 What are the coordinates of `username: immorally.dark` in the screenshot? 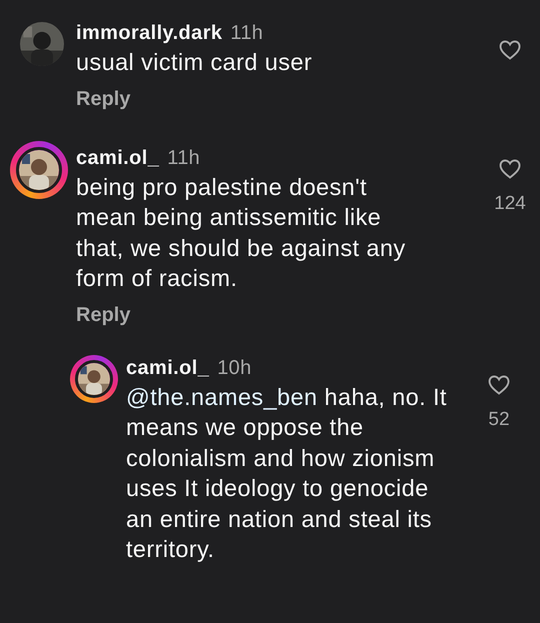 It's located at (149, 33).